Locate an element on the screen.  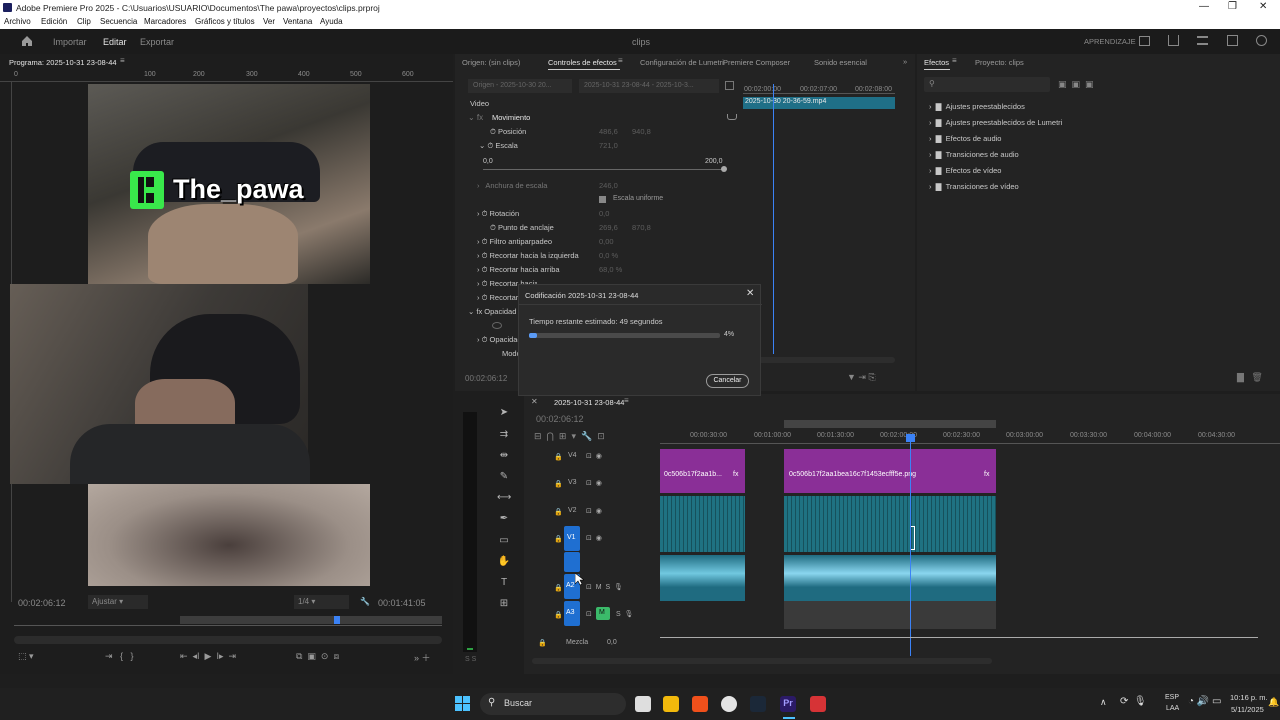
settings-icon is located at coordinates (1261, 40).